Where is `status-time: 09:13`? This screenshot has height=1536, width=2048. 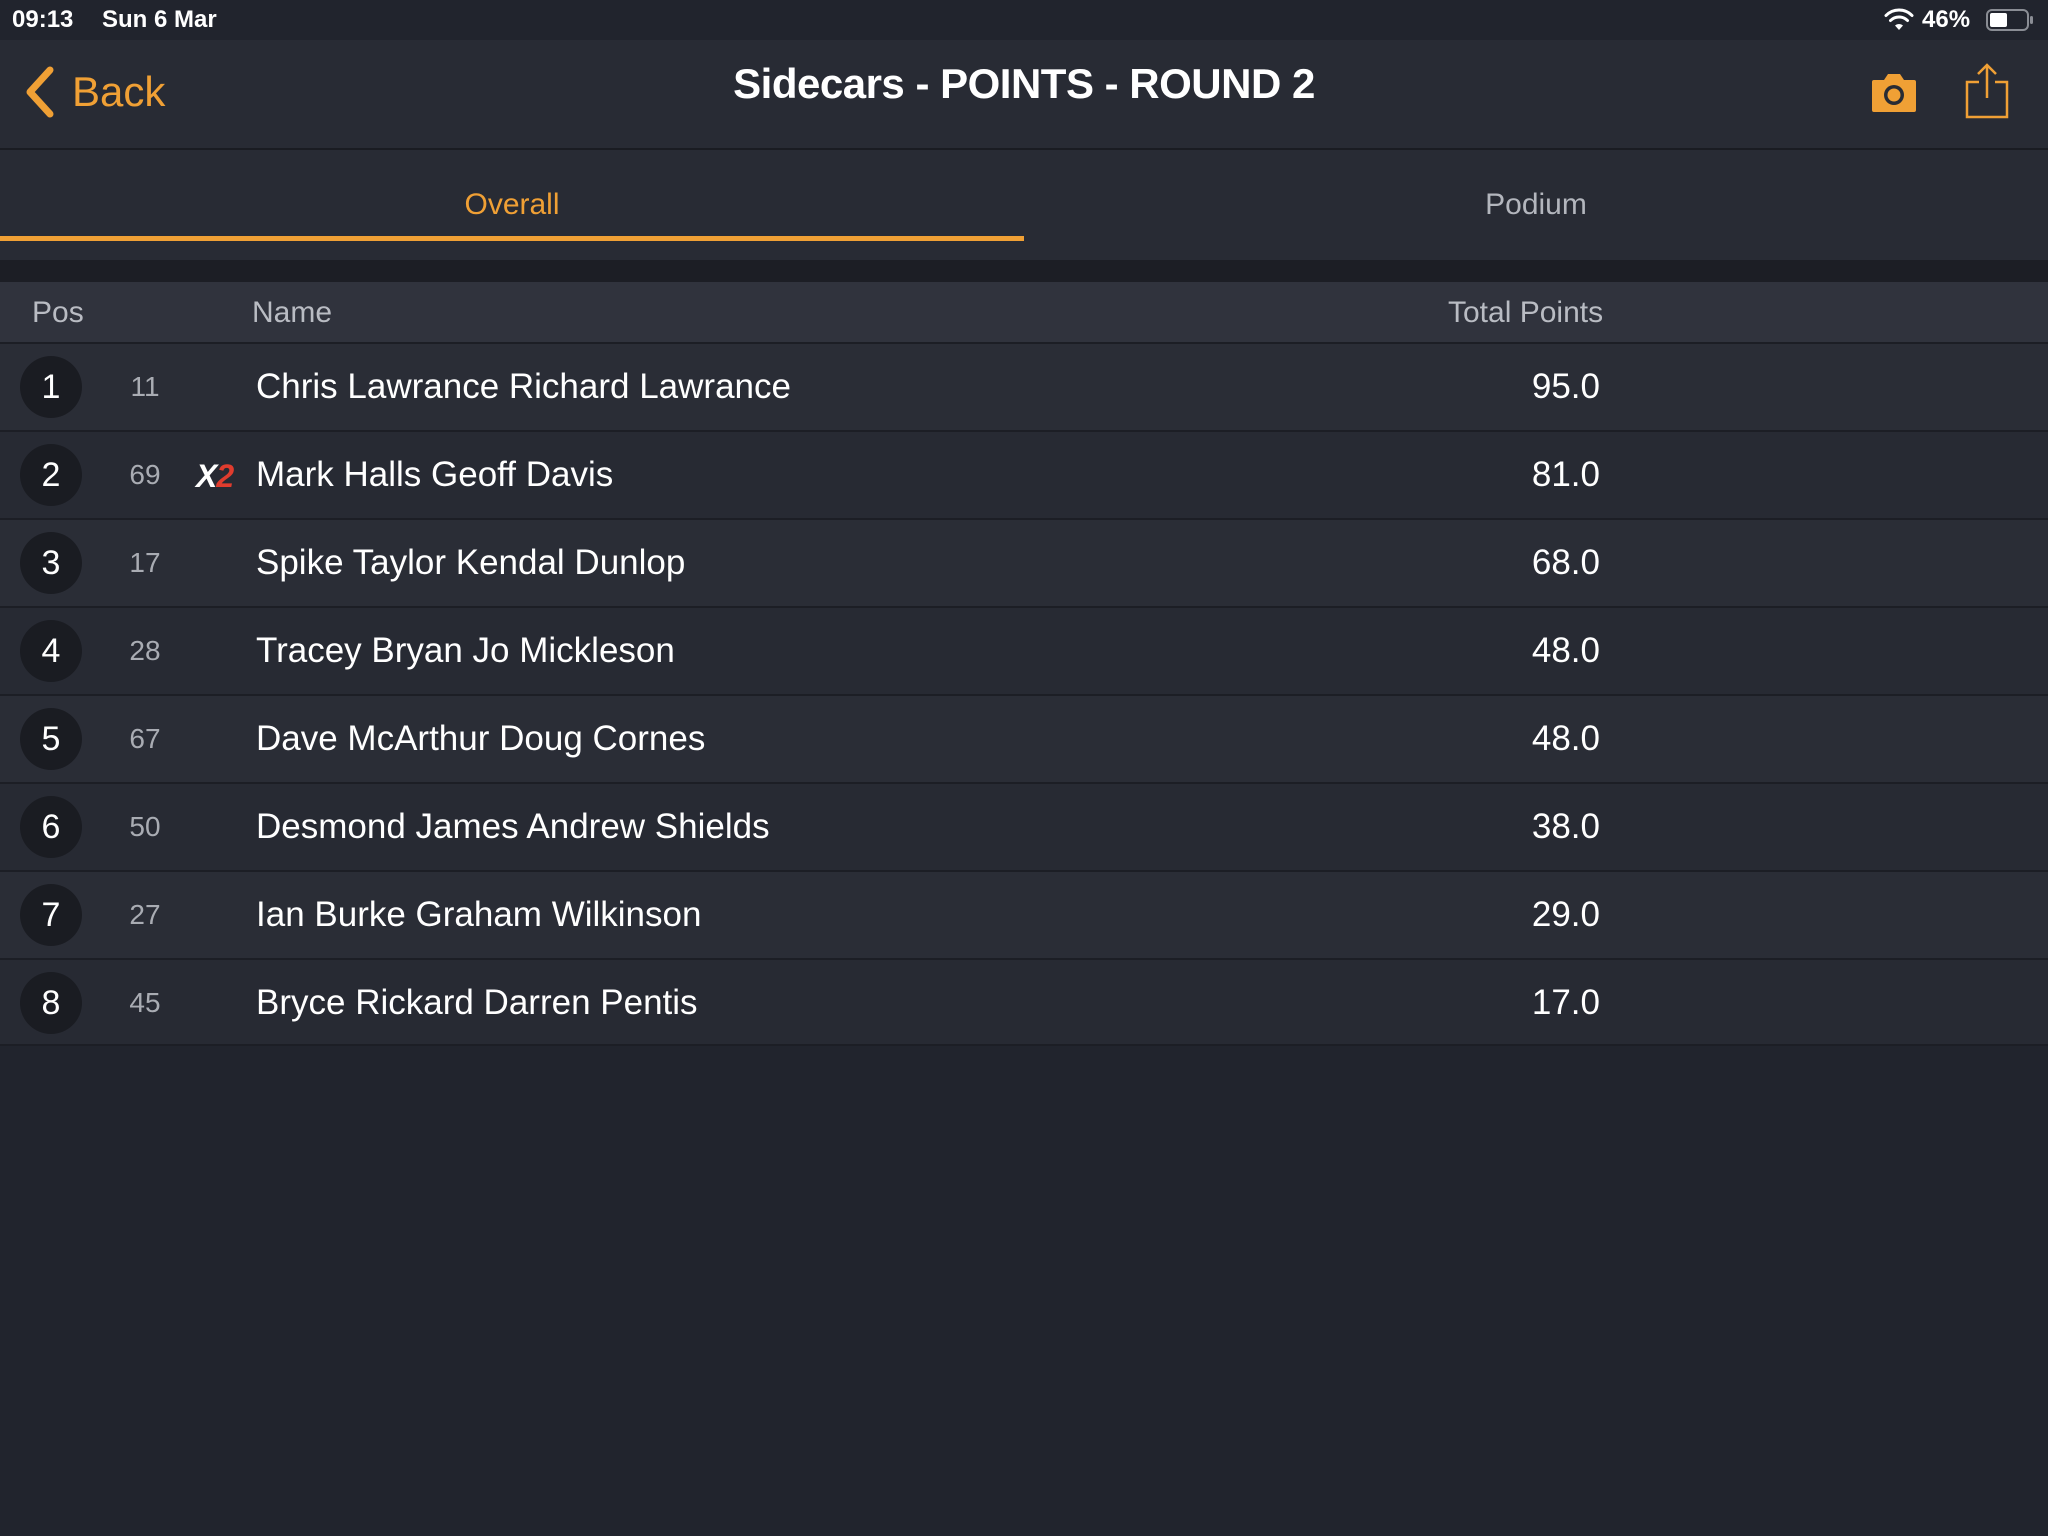 status-time: 09:13 is located at coordinates (43, 19).